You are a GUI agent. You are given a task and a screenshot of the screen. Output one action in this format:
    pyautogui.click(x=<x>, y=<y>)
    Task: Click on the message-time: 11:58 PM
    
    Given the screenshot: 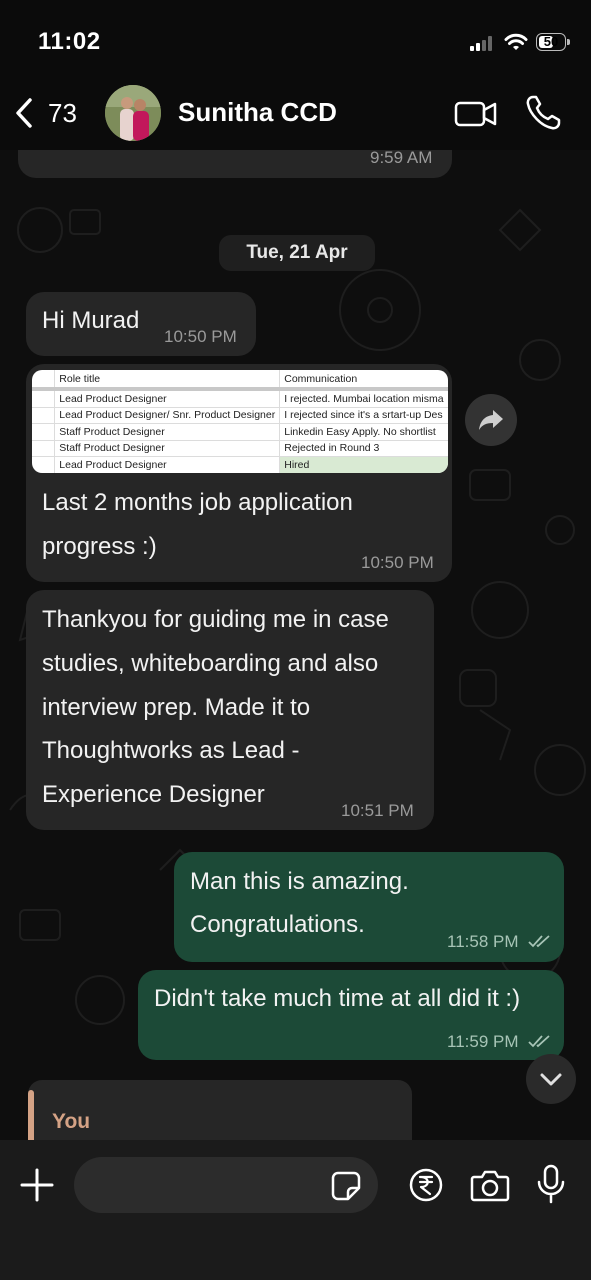 What is the action you would take?
    pyautogui.click(x=483, y=941)
    